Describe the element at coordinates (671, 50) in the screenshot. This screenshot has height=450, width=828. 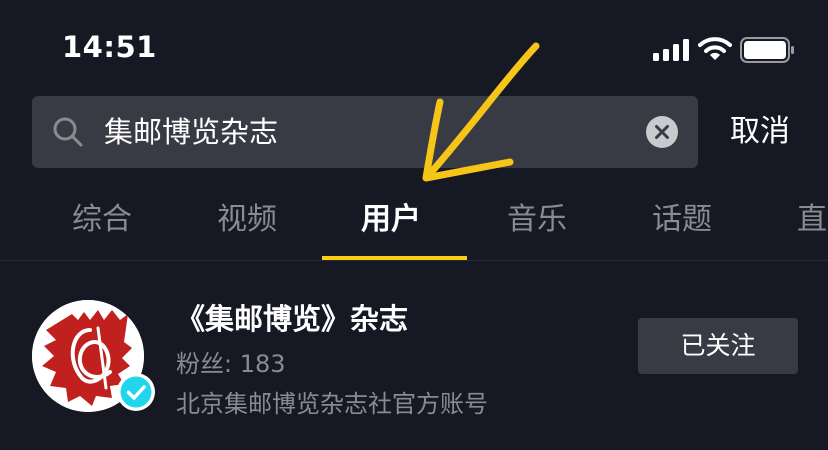
I see `signal-icon` at that location.